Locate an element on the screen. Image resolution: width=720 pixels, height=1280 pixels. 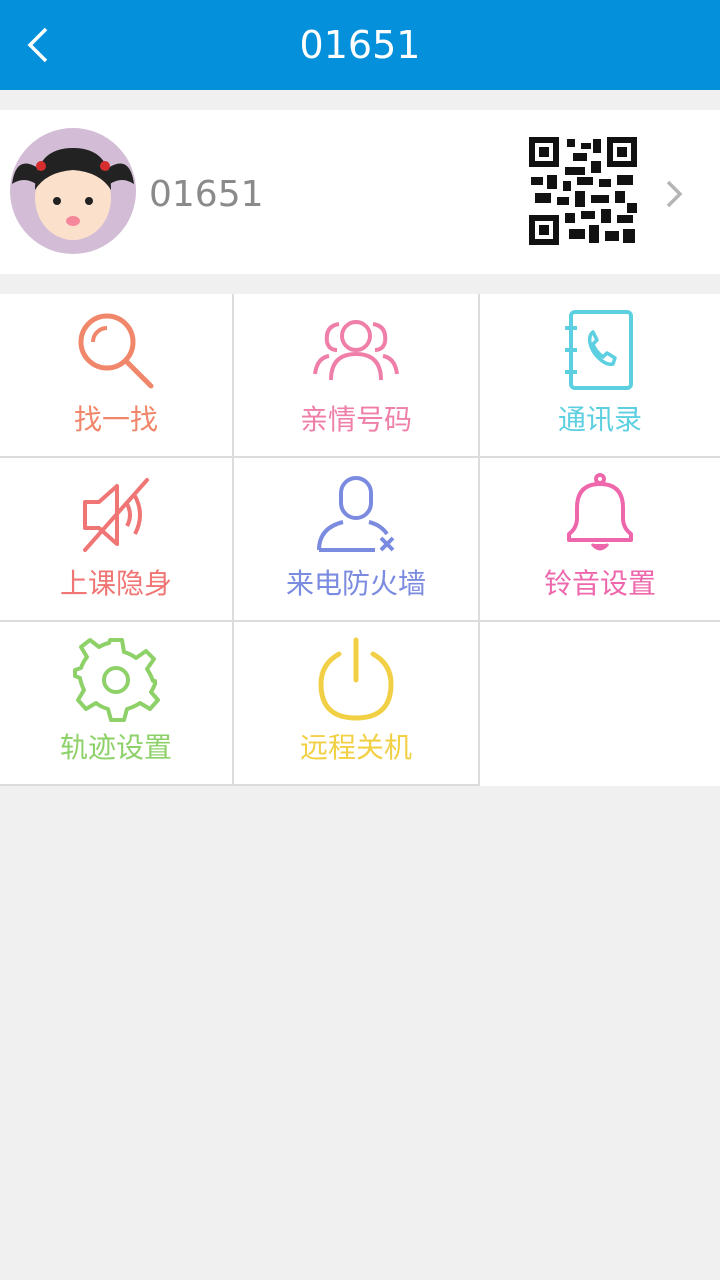
menu-label: 亲情号码 is located at coordinates (355, 419).